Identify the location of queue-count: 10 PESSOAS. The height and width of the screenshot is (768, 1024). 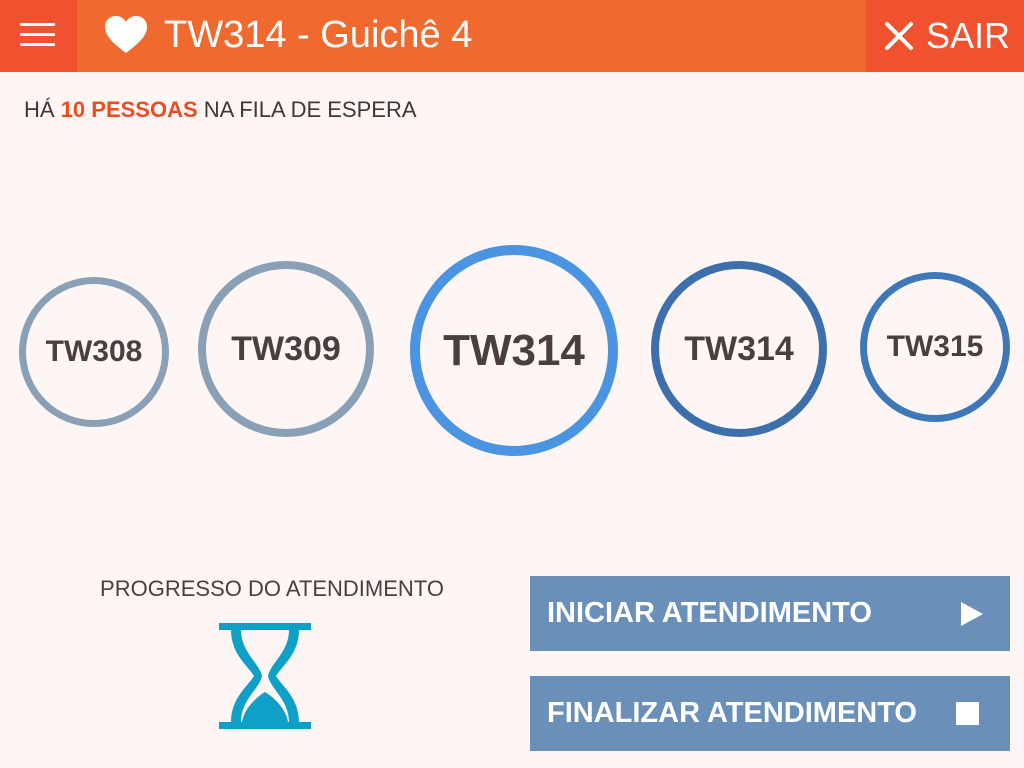
(129, 109).